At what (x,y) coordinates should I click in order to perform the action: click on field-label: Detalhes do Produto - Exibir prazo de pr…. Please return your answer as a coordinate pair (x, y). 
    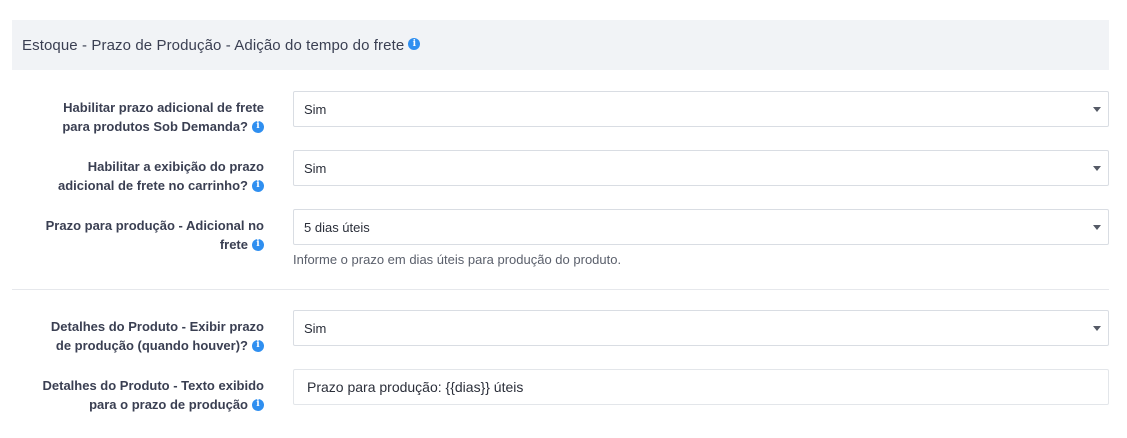
    Looking at the image, I should click on (139, 336).